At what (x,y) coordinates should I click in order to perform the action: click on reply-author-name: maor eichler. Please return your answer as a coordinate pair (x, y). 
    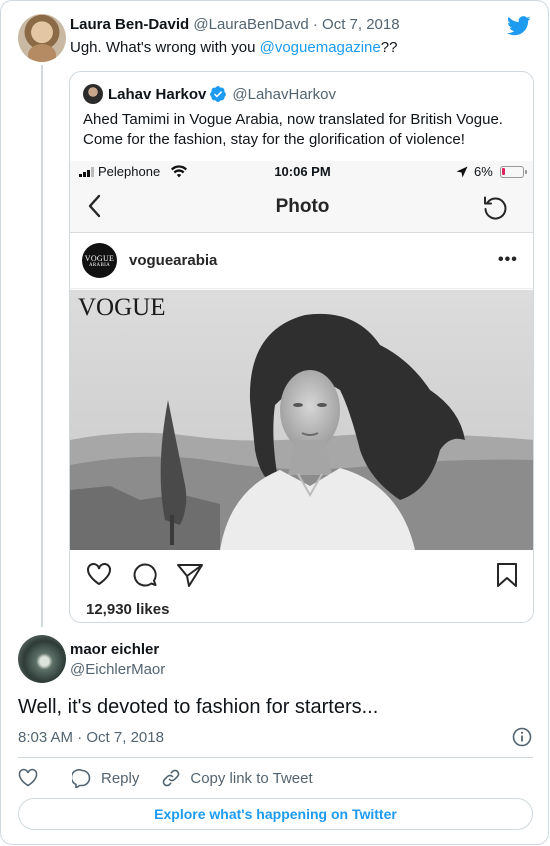
    Looking at the image, I should click on (114, 649).